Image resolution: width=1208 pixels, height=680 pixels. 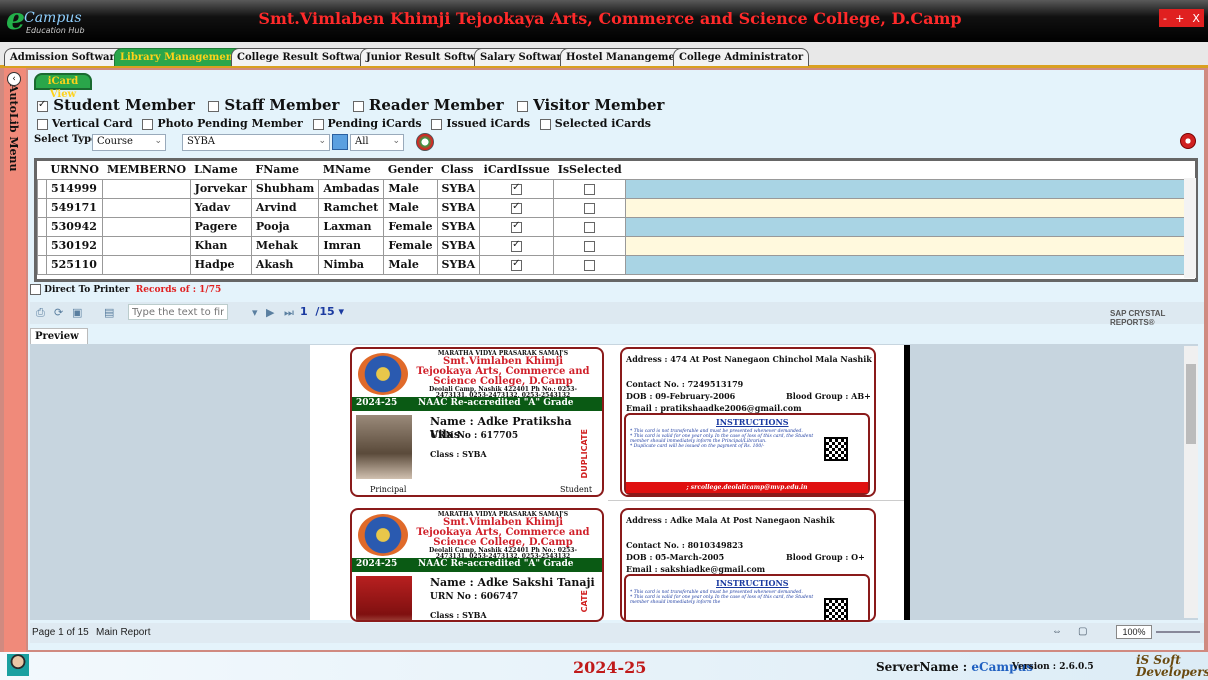 What do you see at coordinates (77, 312) in the screenshot?
I see `export-icon: ▣` at bounding box center [77, 312].